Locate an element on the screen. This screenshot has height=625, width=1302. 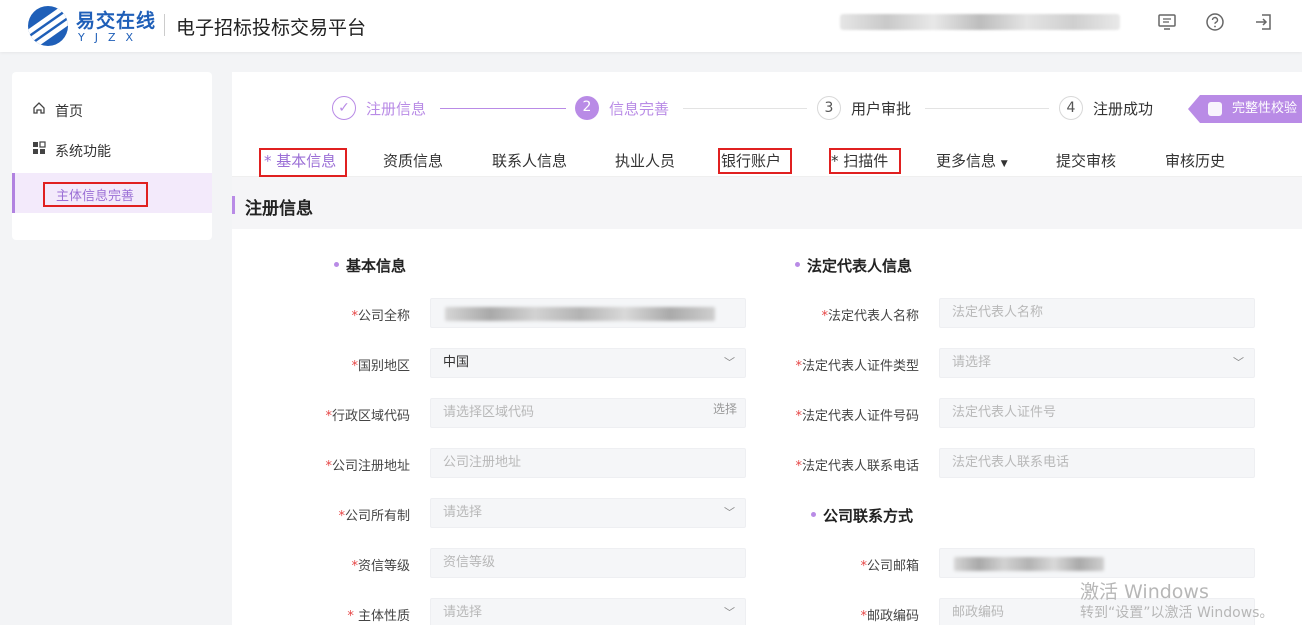
select-region-button: 选择 is located at coordinates (725, 409).